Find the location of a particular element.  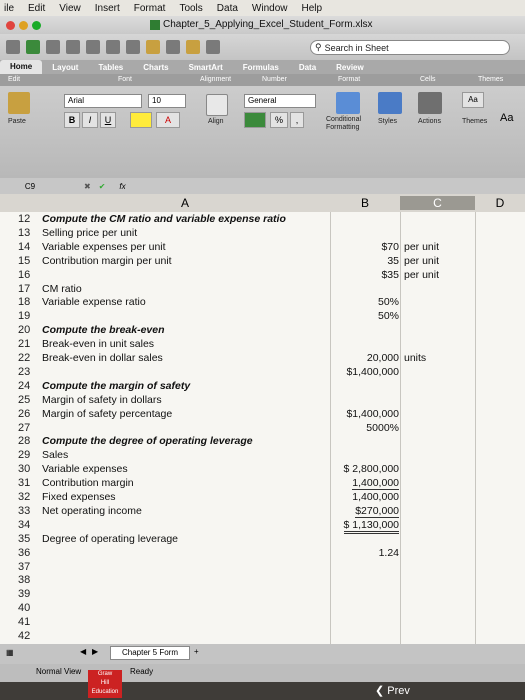

zoom-window-button is located at coordinates (36, 25).